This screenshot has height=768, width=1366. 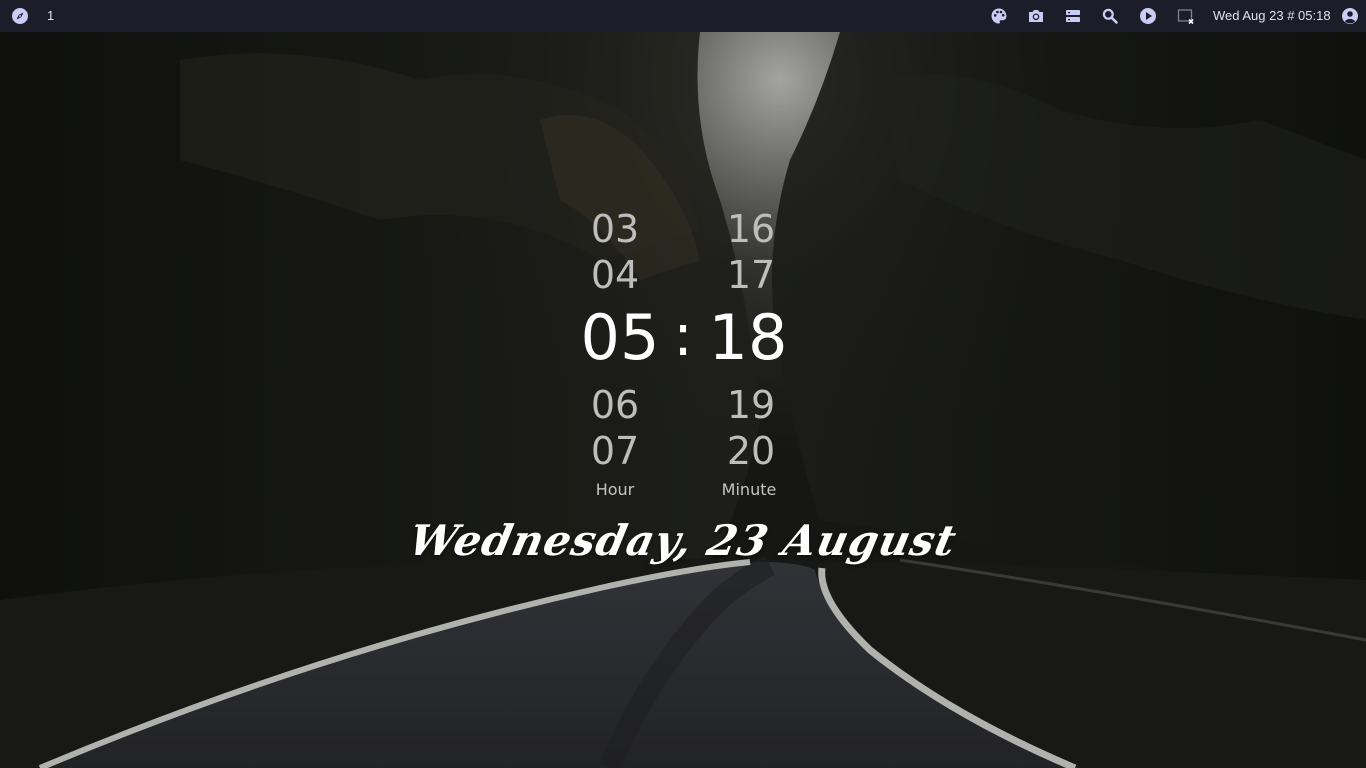 What do you see at coordinates (748, 337) in the screenshot?
I see `minute-current: 18` at bounding box center [748, 337].